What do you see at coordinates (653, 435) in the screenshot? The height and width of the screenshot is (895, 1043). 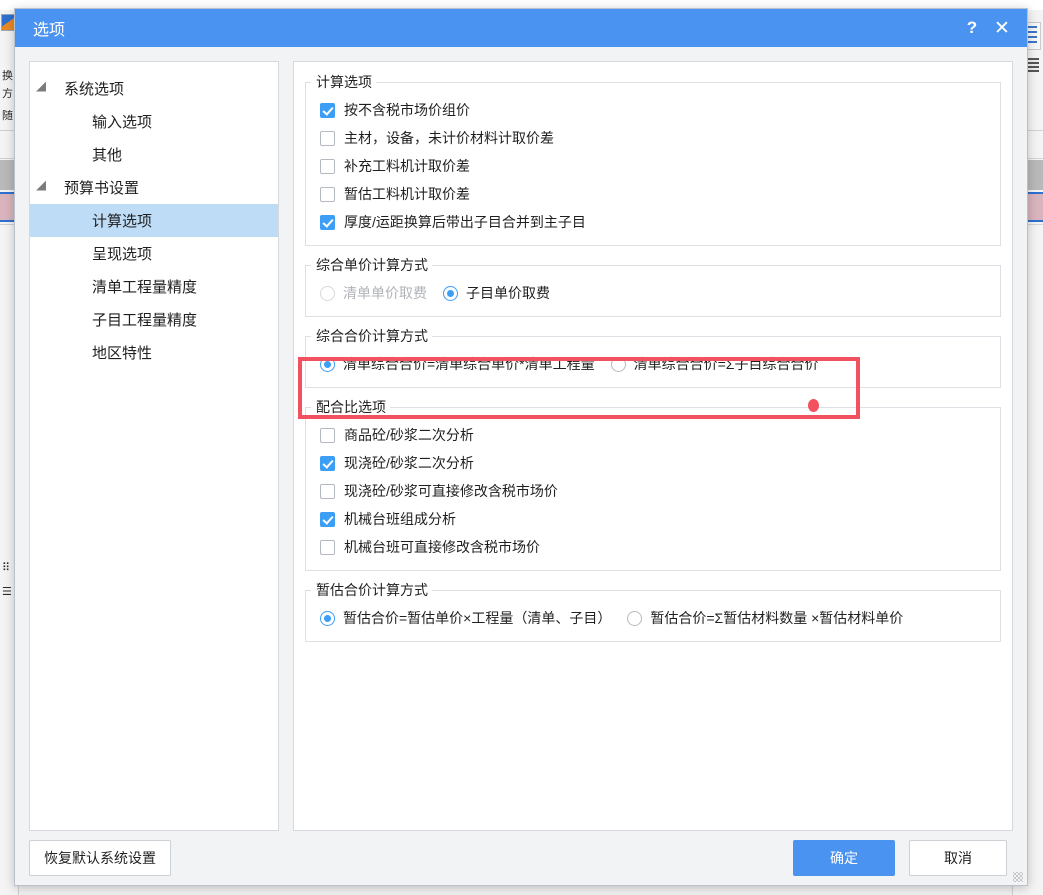 I see `checkbox-row: 商品砼/砂浆二次分析` at bounding box center [653, 435].